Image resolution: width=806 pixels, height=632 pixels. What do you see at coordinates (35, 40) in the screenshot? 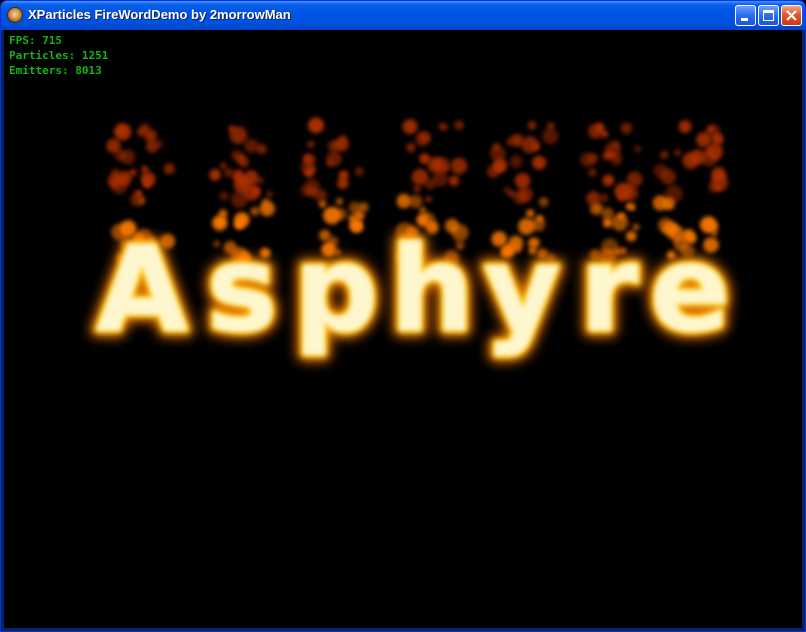
I see `fps-readout: FPS: 715` at bounding box center [35, 40].